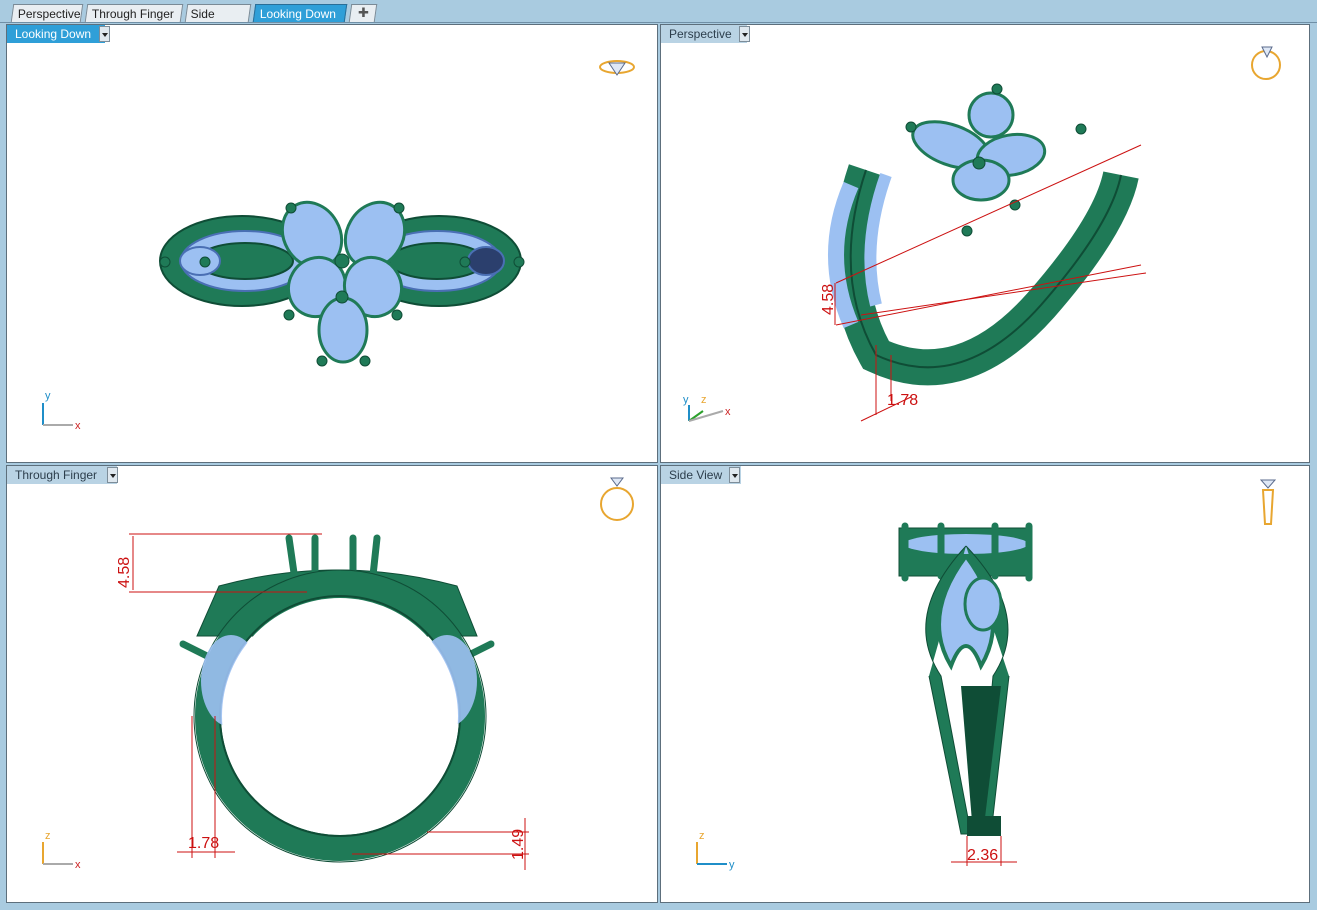  Describe the element at coordinates (707, 408) in the screenshot. I see `axis-indicator: y z x` at that location.